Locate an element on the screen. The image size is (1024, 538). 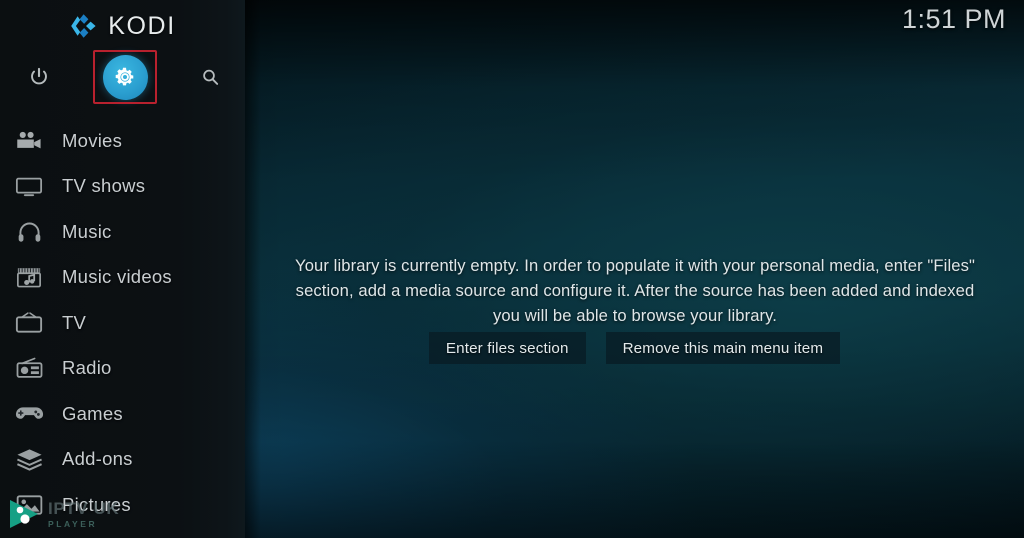
sidebar-item-label: Movies is located at coordinates (92, 140).